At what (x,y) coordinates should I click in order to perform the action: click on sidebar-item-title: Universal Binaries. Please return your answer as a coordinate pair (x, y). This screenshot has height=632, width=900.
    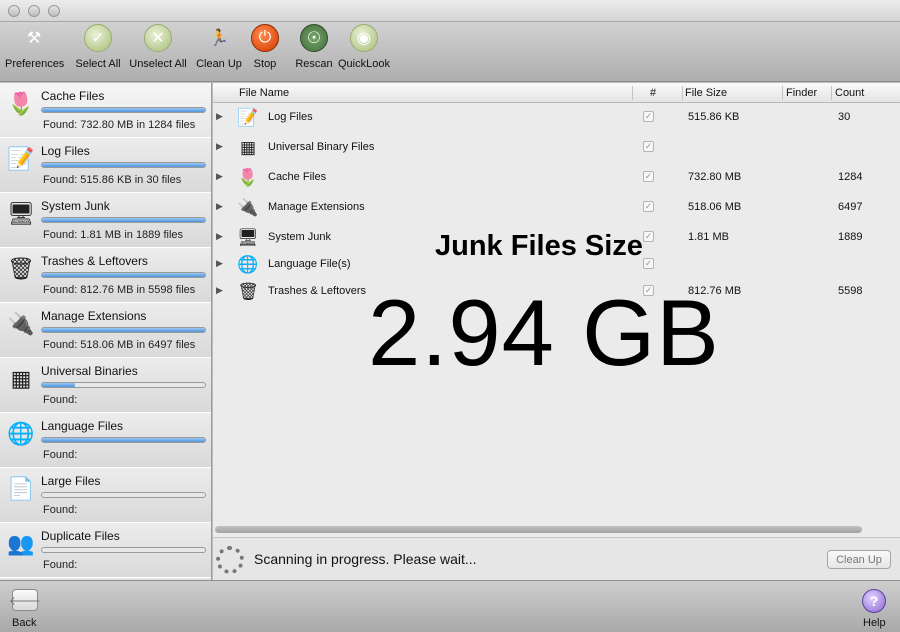
    Looking at the image, I should click on (89, 371).